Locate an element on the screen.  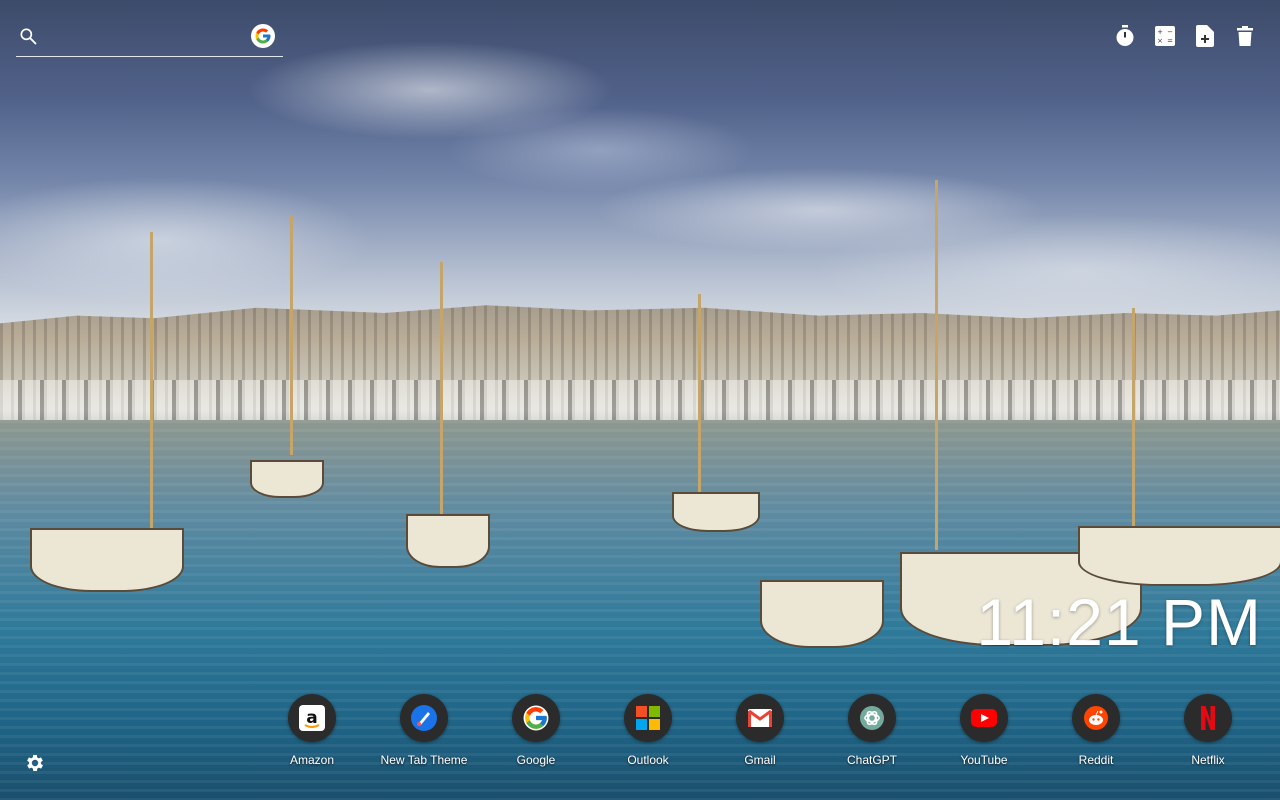
shortcut-google: Google is located at coordinates (536, 730).